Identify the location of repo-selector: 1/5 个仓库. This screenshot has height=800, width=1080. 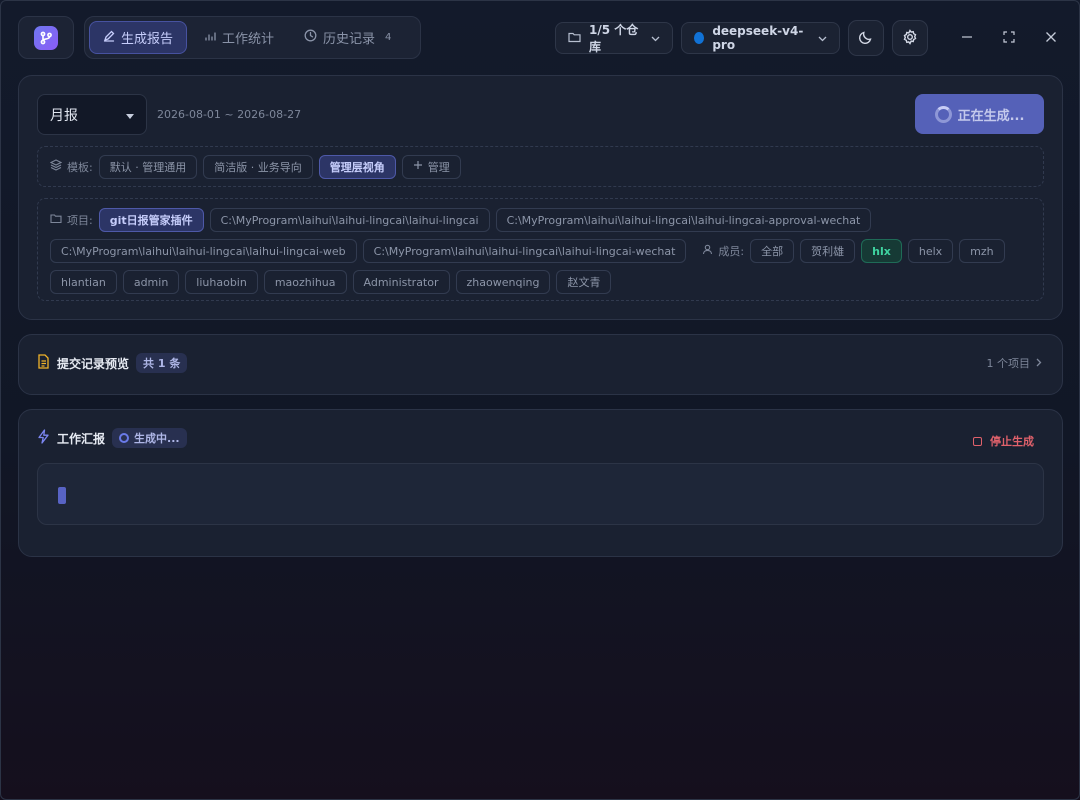
(614, 38).